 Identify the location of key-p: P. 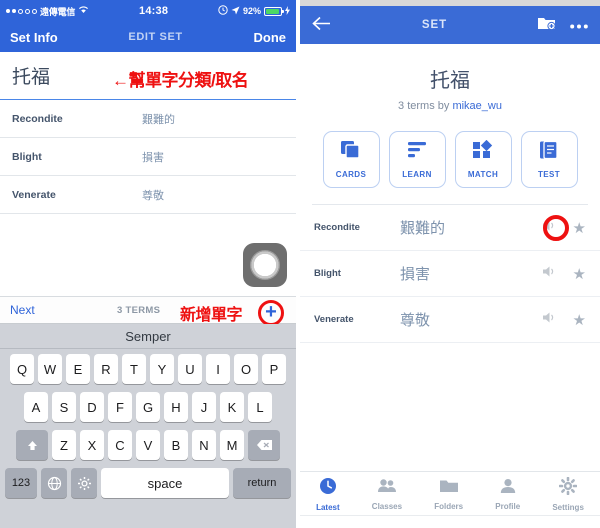
(274, 369).